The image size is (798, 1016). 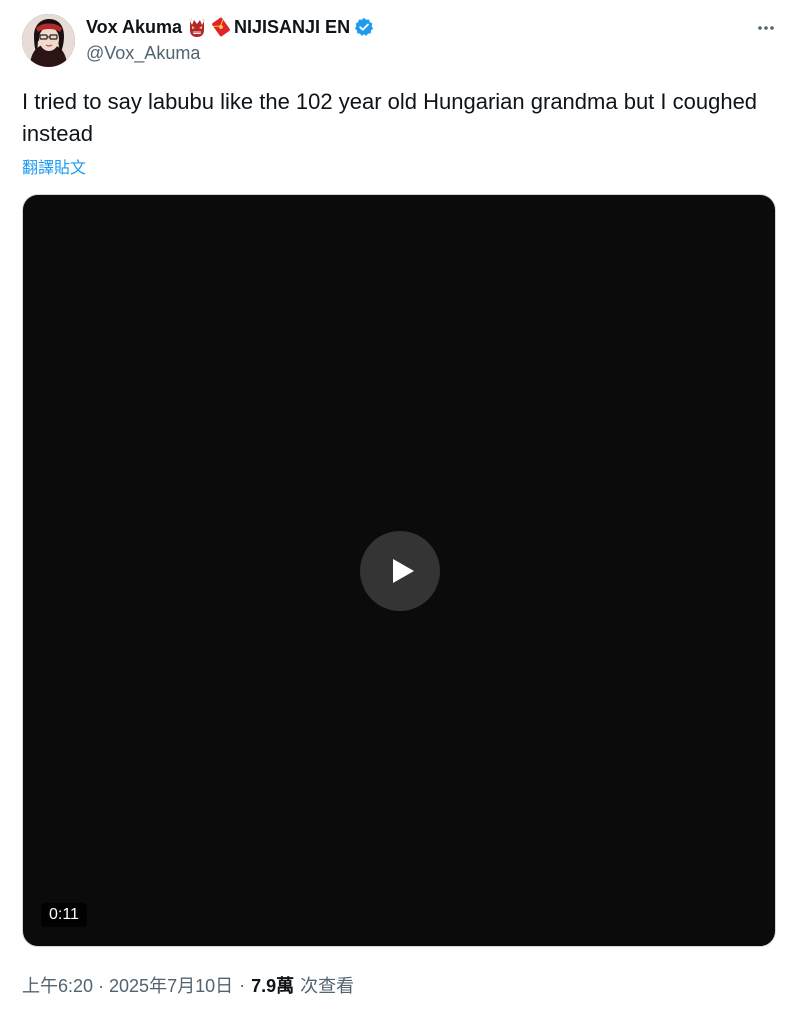 What do you see at coordinates (403, 571) in the screenshot?
I see `play-icon` at bounding box center [403, 571].